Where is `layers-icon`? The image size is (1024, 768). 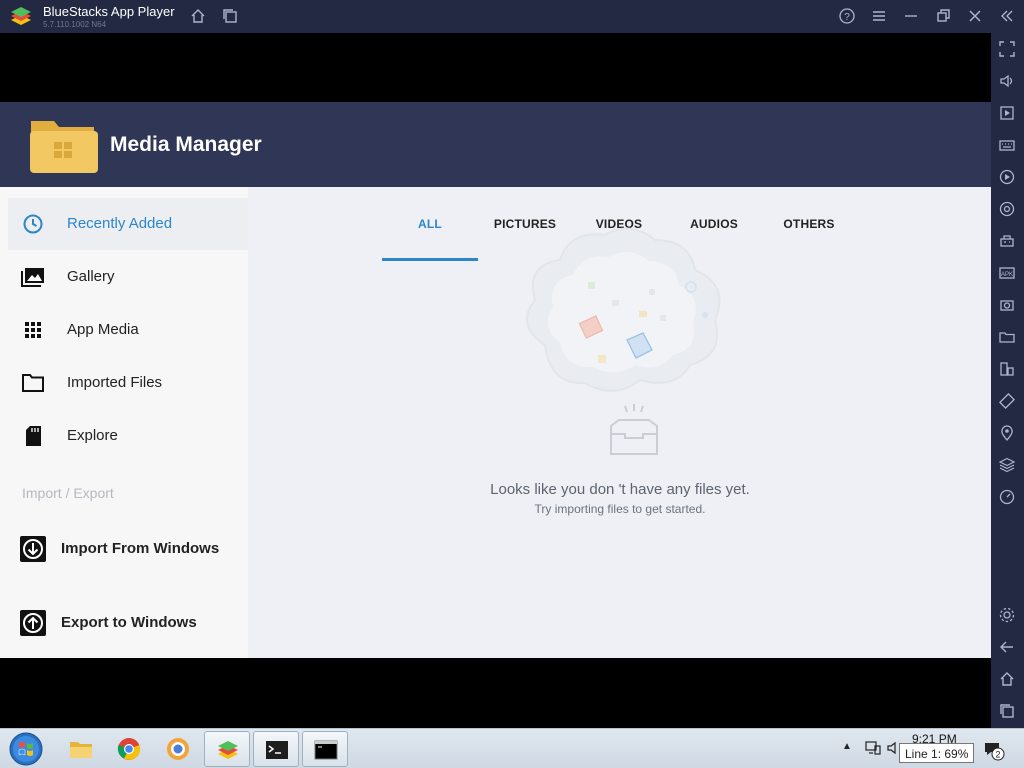 layers-icon is located at coordinates (1007, 465).